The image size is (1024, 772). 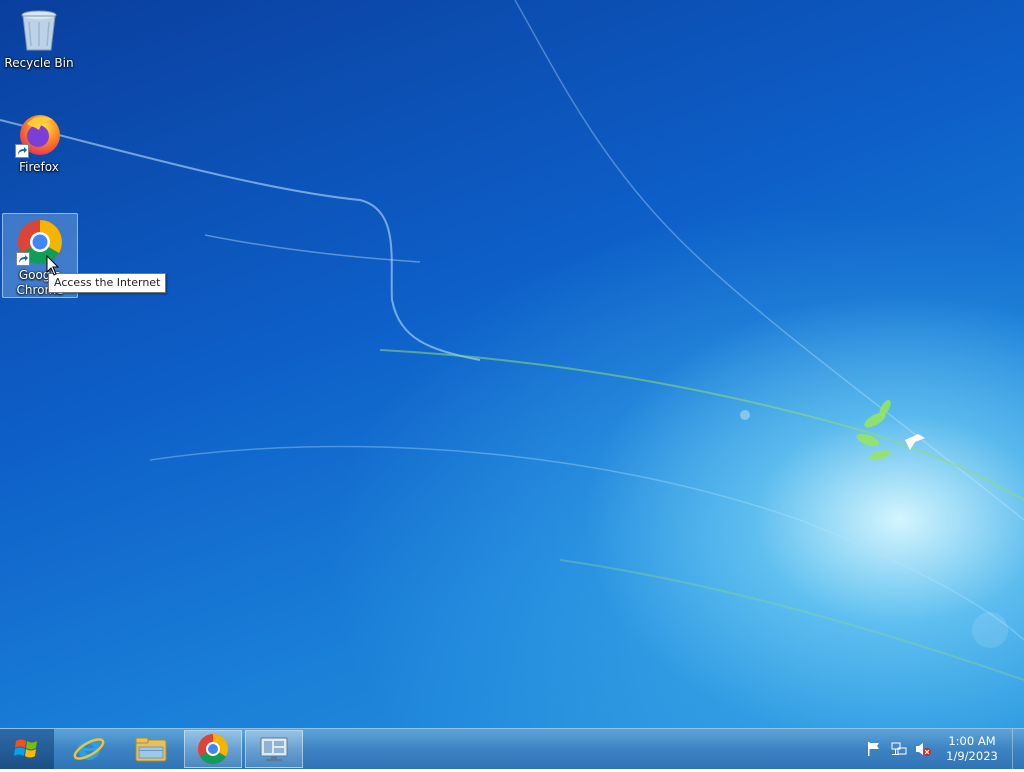 I want to click on desktop-icon-firefox: Firefox, so click(x=39, y=140).